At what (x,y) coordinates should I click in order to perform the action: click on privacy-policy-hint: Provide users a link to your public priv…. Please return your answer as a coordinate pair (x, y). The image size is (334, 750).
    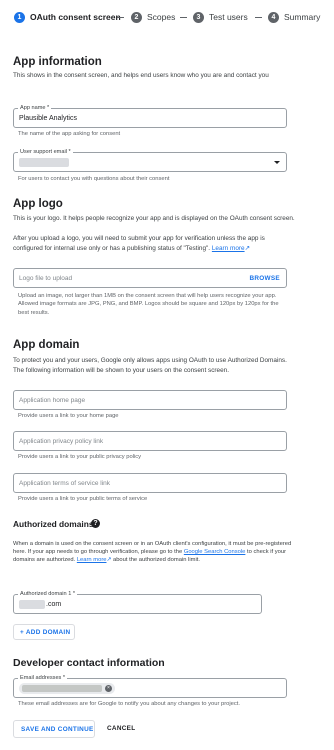
    Looking at the image, I should click on (80, 457).